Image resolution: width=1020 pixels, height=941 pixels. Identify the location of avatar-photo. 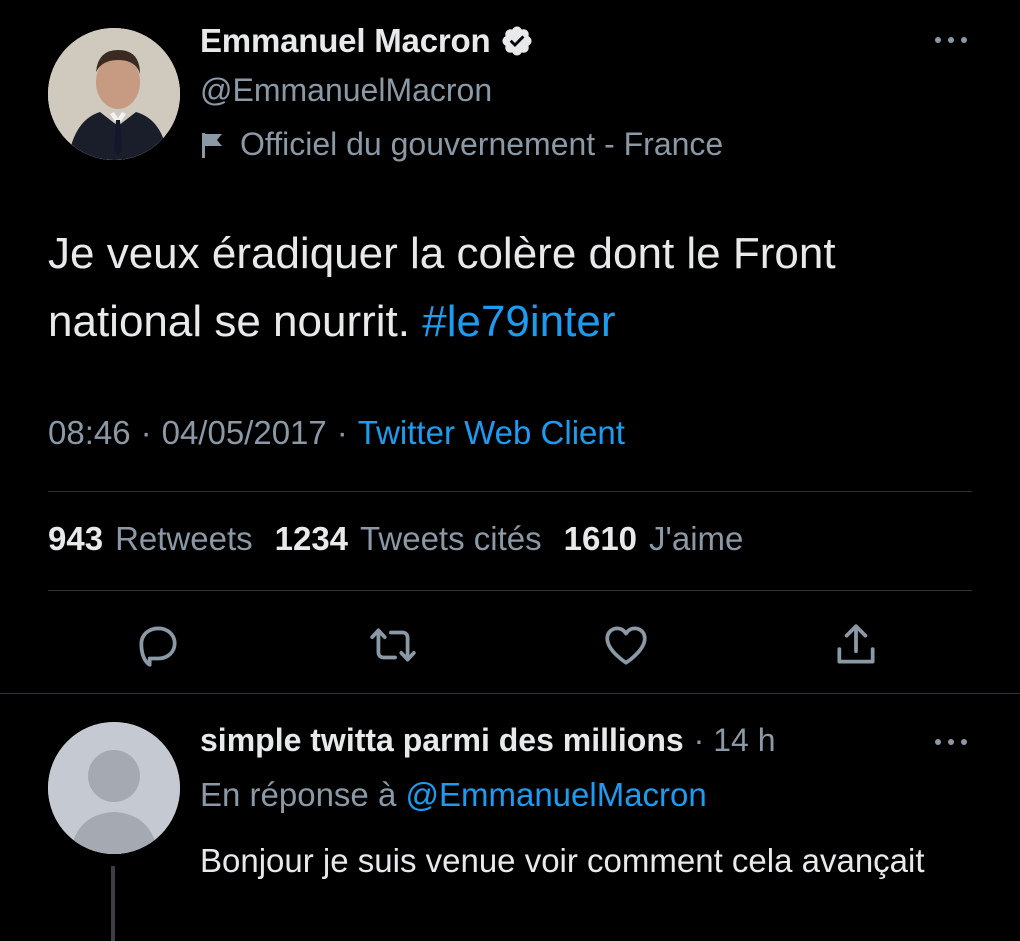
(114, 94).